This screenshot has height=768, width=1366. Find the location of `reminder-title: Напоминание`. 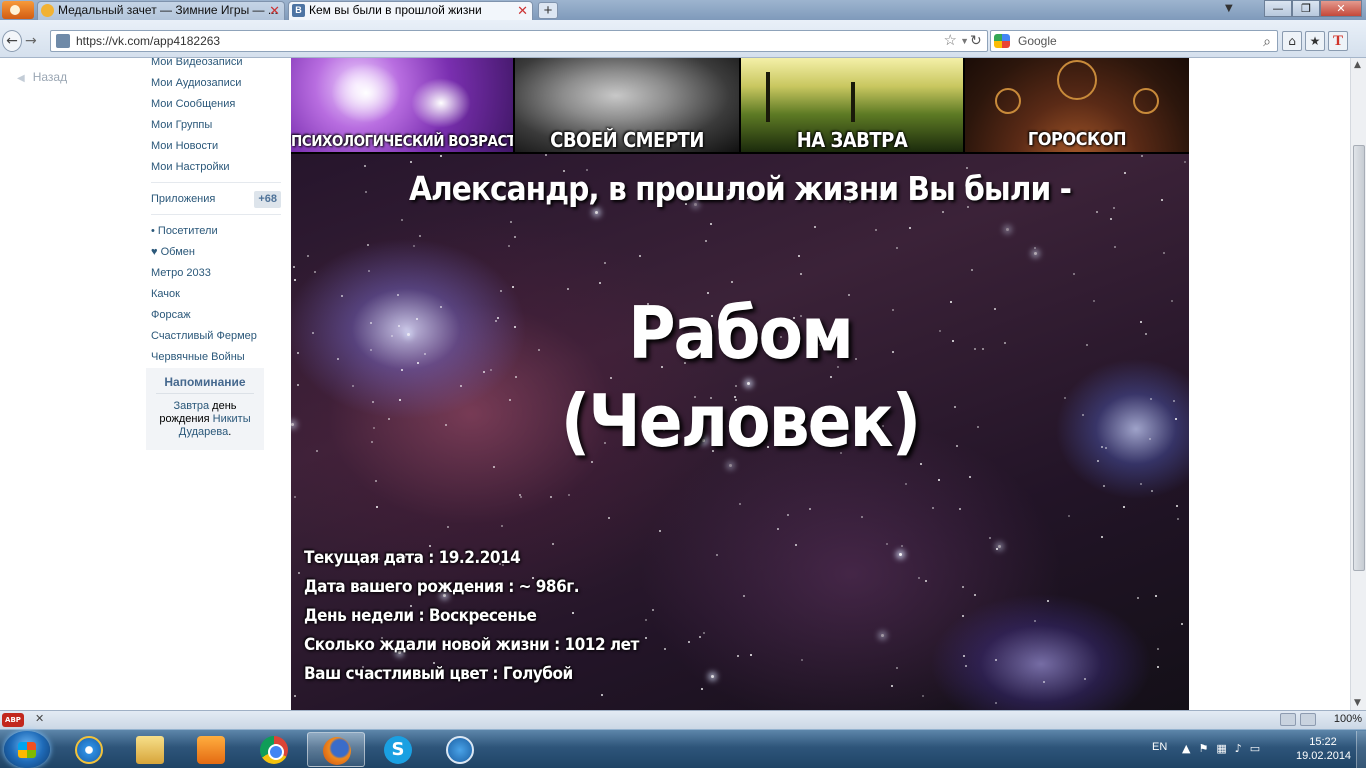

reminder-title: Напоминание is located at coordinates (205, 384).